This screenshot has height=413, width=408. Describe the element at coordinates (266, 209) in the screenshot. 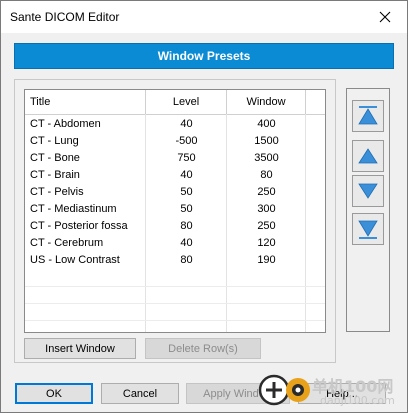

I see `cell-window: 300` at that location.